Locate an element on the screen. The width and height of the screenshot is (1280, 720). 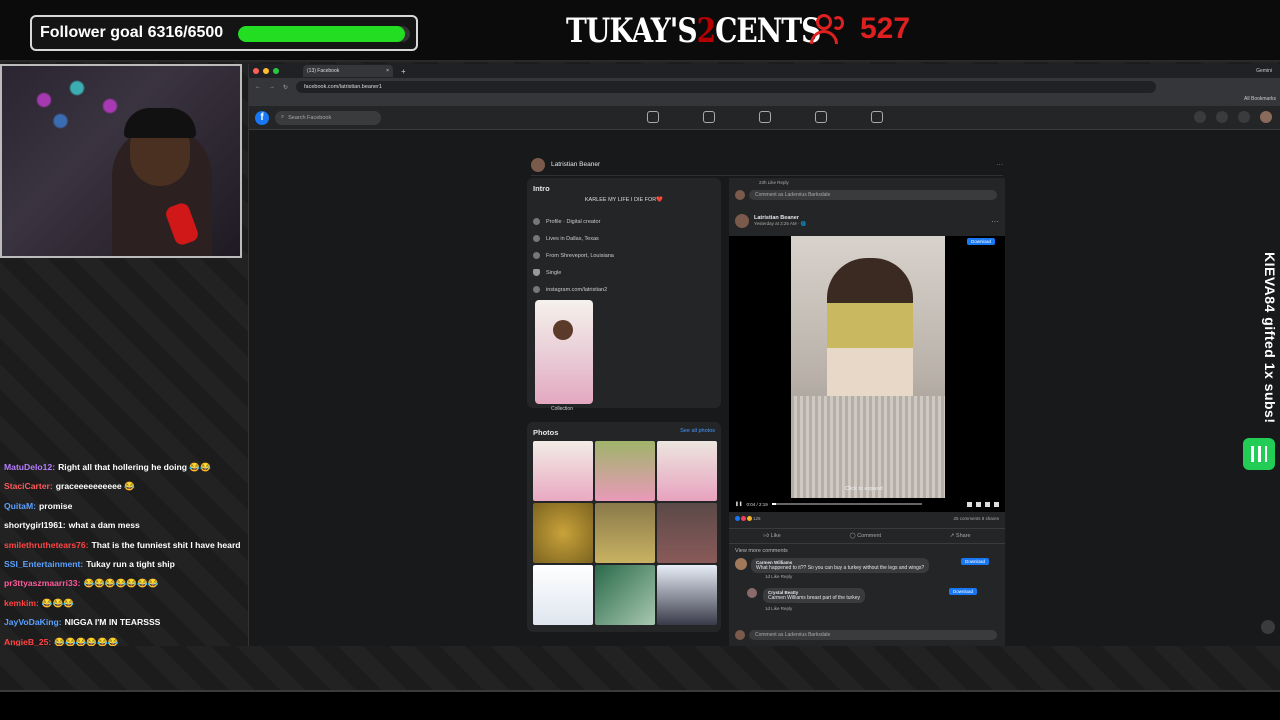
more-options-icon: ··· is located at coordinates (1000, 164).